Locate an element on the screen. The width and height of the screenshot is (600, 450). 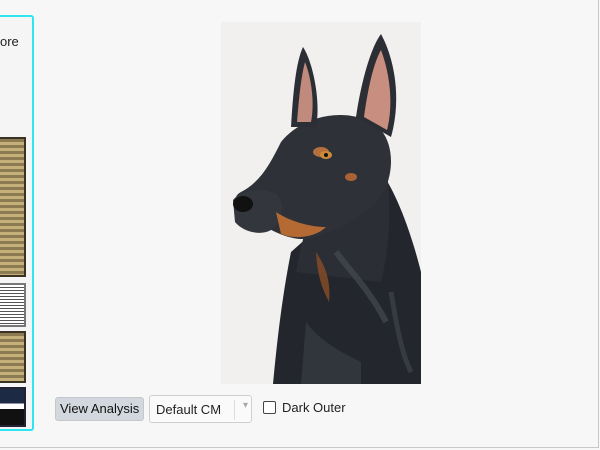
chevron-down-icon: ▾ is located at coordinates (245, 405).